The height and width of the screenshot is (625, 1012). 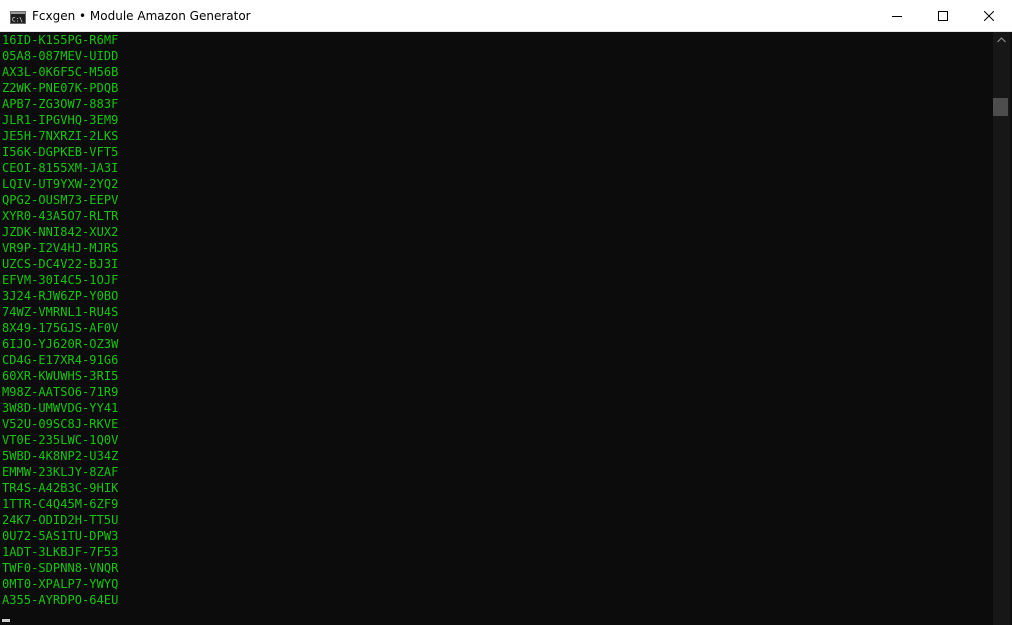 What do you see at coordinates (60, 568) in the screenshot?
I see `console-line: TWF0-SDPNN8-VNQR` at bounding box center [60, 568].